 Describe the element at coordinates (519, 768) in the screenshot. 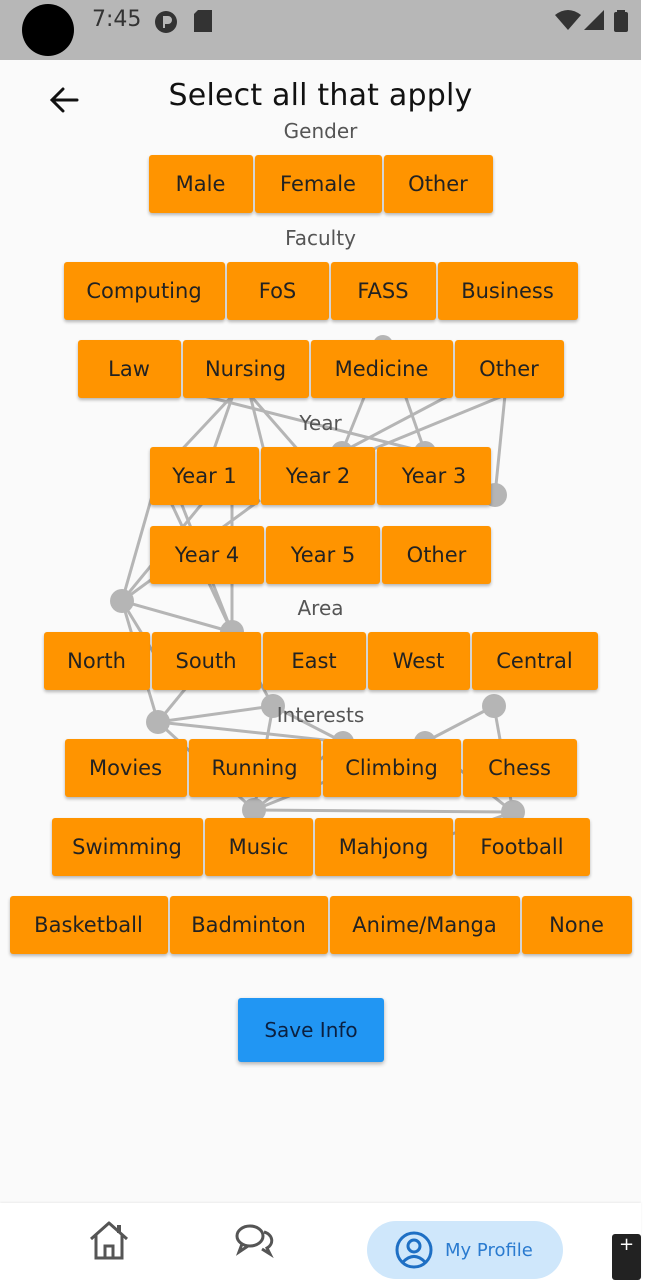

I see `chip-chess: Chess` at that location.